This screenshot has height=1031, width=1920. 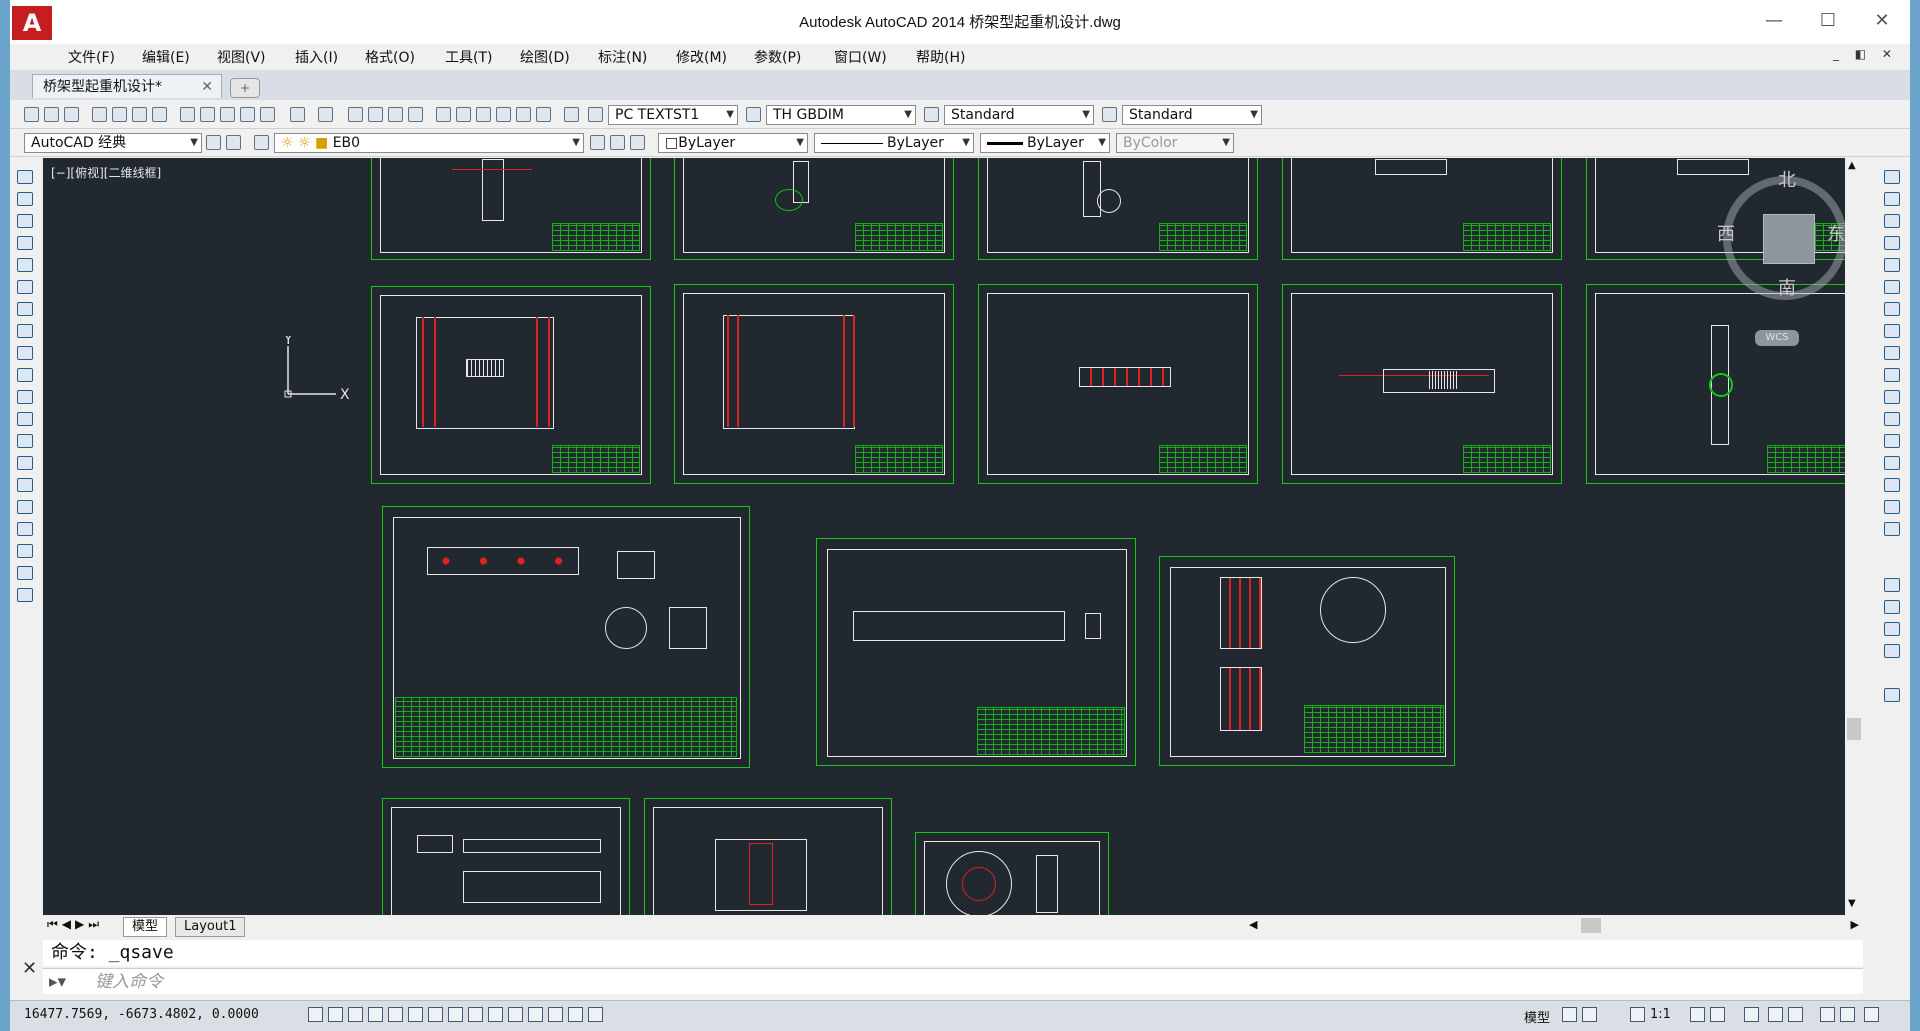 What do you see at coordinates (1882, 21) in the screenshot?
I see `close-button: ✕` at bounding box center [1882, 21].